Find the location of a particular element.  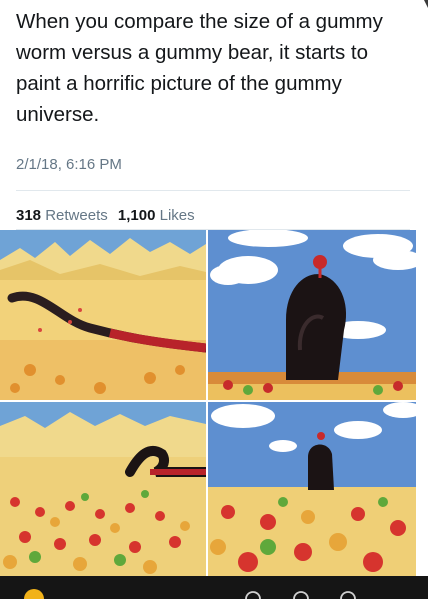

likes-count: 1,100 is located at coordinates (137, 215).